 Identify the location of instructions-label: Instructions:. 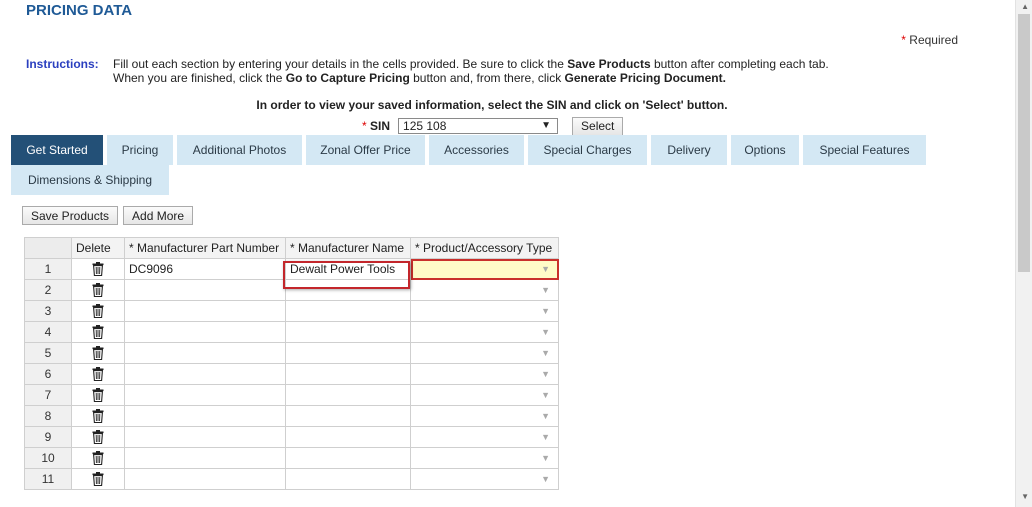
(62, 64).